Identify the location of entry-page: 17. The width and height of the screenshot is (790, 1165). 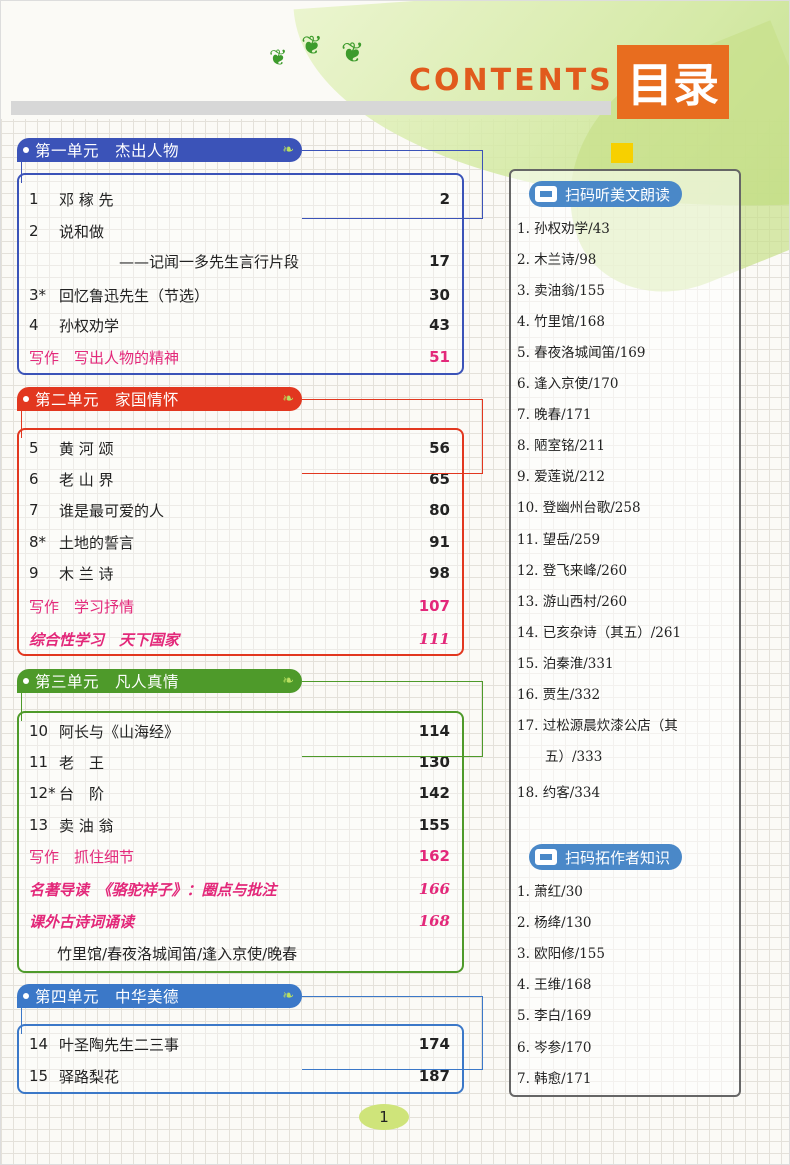
(439, 261).